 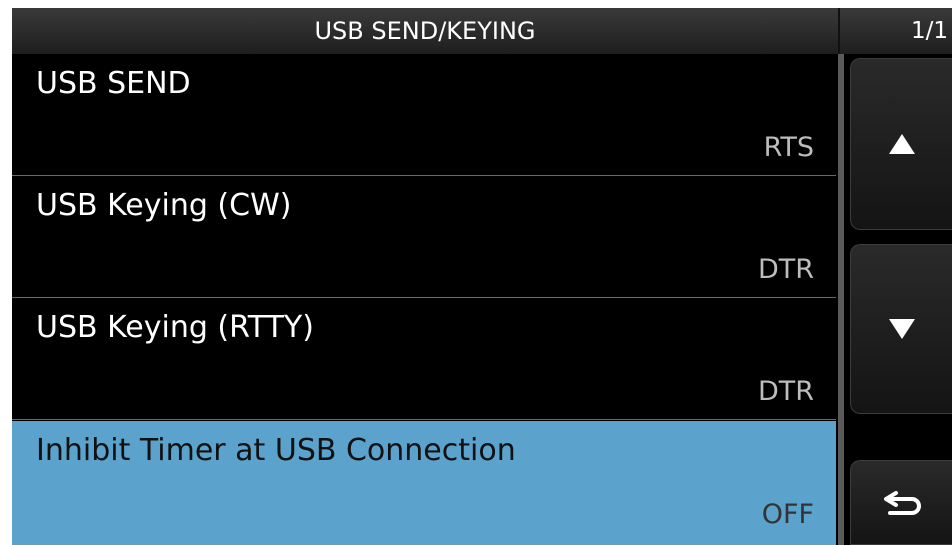 I want to click on item-value: OFF, so click(x=787, y=514).